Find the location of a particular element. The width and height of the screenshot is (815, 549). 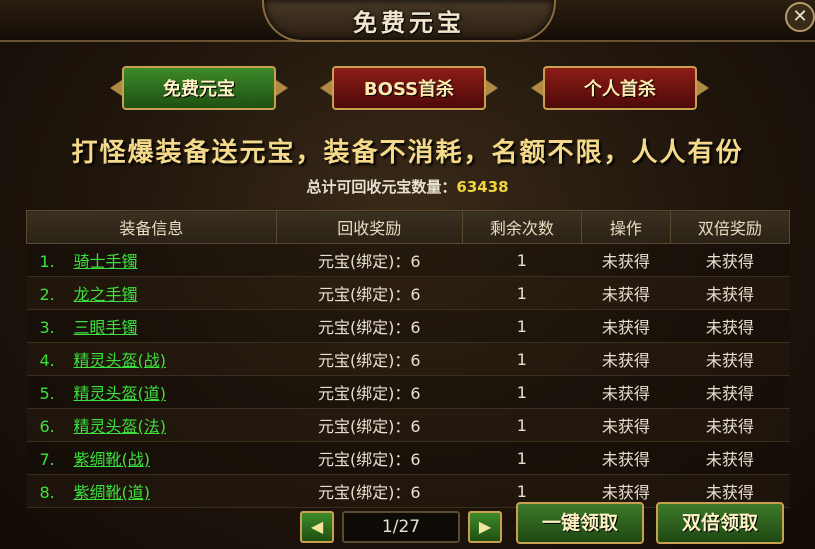

table-row: 2. 龙之手镯 元宝(绑定)：6 1 未获得 未获得 is located at coordinates (408, 293).